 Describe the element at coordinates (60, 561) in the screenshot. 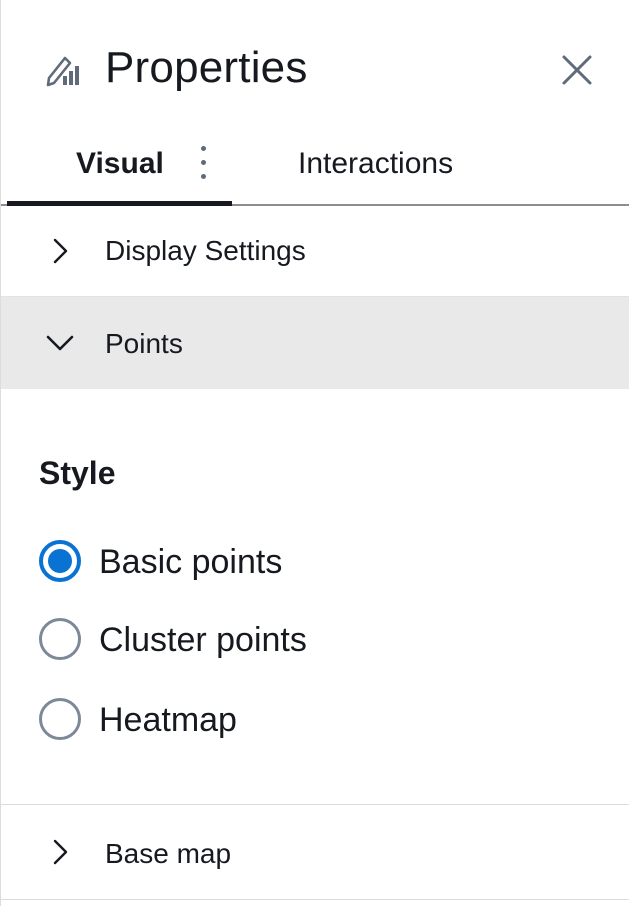

I see `radio-button-checked` at that location.